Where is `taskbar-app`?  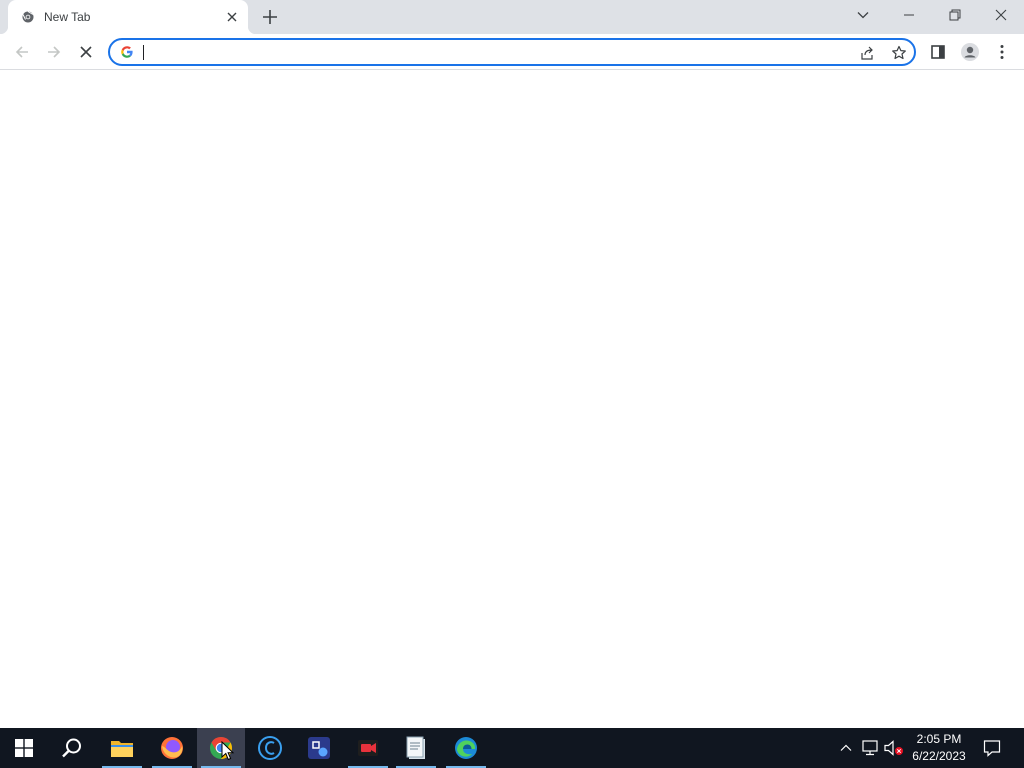 taskbar-app is located at coordinates (319, 748).